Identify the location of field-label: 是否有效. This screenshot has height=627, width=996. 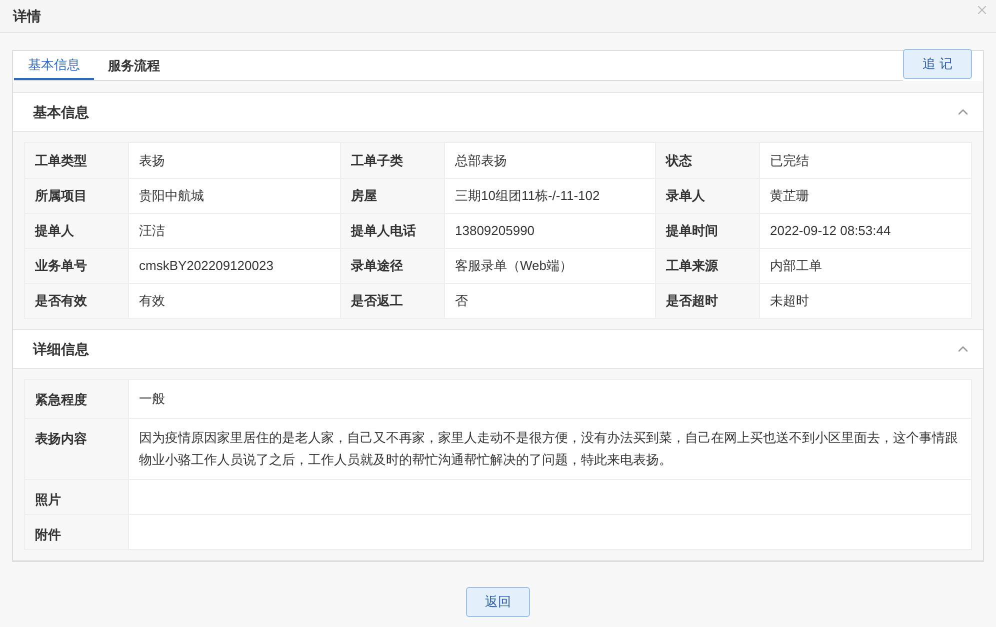
(77, 301).